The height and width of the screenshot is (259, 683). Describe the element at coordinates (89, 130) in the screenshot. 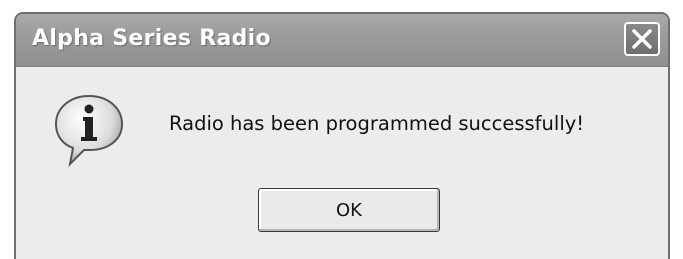

I see `information-icon` at that location.